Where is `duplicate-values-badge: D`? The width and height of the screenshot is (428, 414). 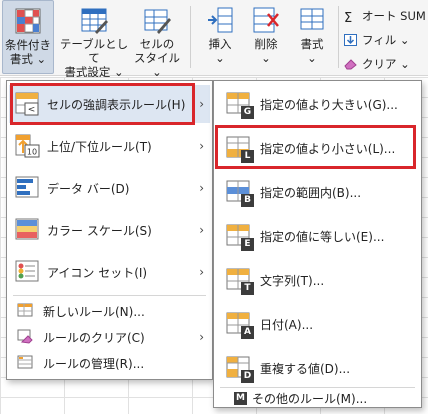 duplicate-values-badge: D is located at coordinates (247, 376).